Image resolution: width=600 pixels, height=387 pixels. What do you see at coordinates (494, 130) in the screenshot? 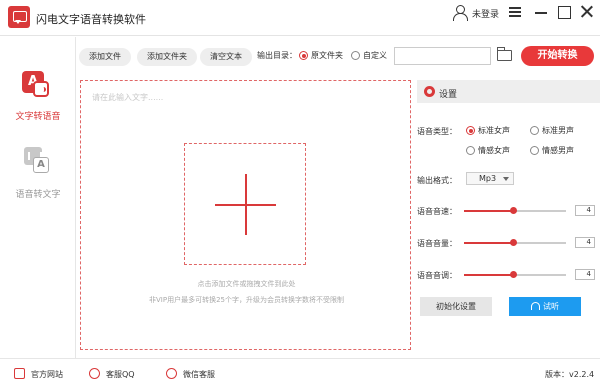
I see `radio-standard-female-label: 标准女声` at bounding box center [494, 130].